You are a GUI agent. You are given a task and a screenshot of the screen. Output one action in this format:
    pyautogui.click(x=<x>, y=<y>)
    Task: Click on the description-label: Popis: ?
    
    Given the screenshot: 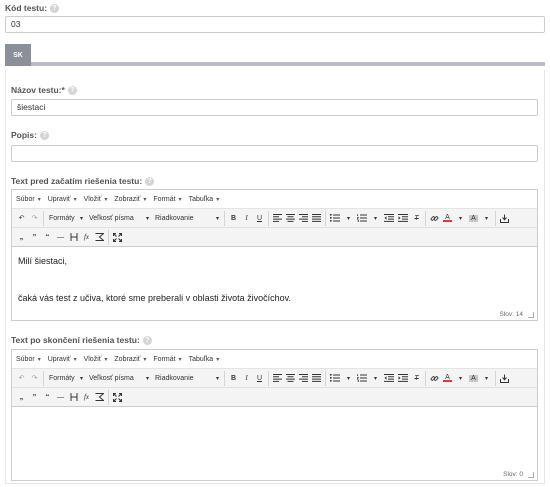 What is the action you would take?
    pyautogui.click(x=30, y=135)
    